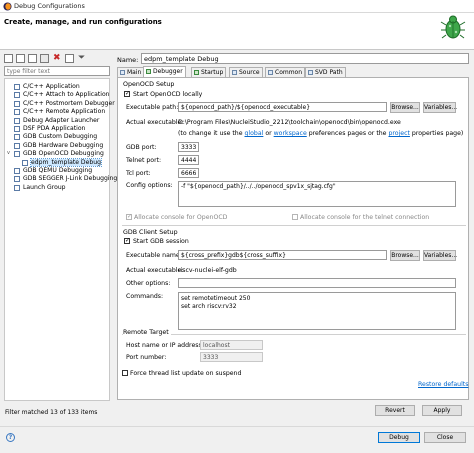 The width and height of the screenshot is (474, 453). I want to click on start-openocd-checkbox, so click(127, 93).